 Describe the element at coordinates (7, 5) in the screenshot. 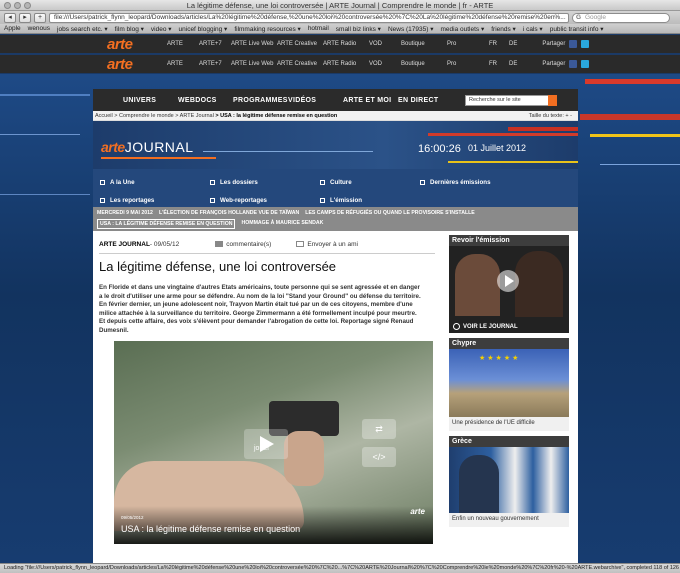

I see `close-window-icon` at that location.